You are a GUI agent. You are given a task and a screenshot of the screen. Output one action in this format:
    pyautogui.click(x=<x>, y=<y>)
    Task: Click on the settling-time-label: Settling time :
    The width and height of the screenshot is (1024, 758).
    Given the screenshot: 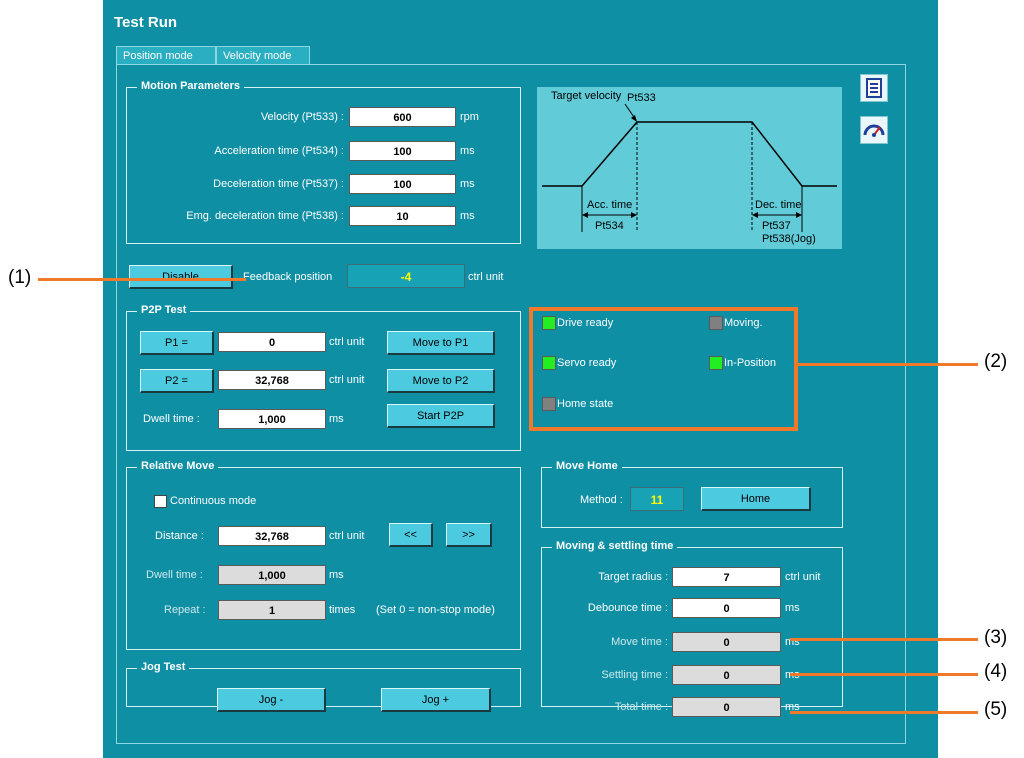 What is the action you would take?
    pyautogui.click(x=634, y=675)
    